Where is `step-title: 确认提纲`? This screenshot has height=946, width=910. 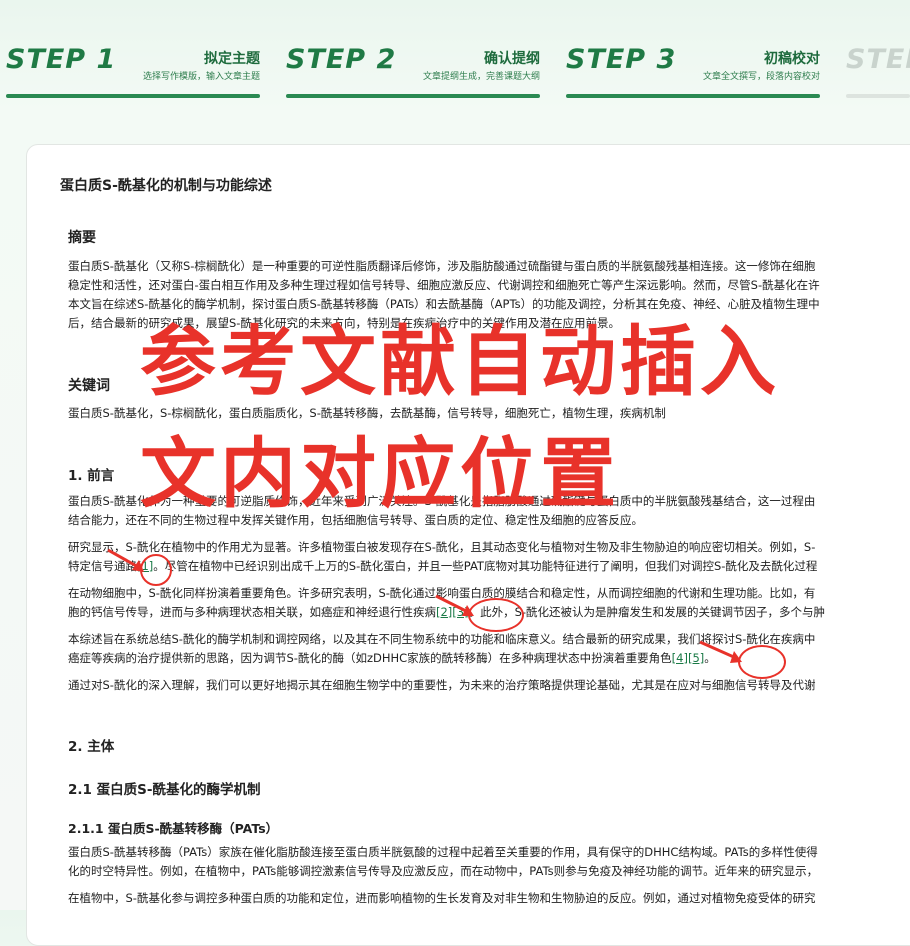 step-title: 确认提纲 is located at coordinates (512, 59).